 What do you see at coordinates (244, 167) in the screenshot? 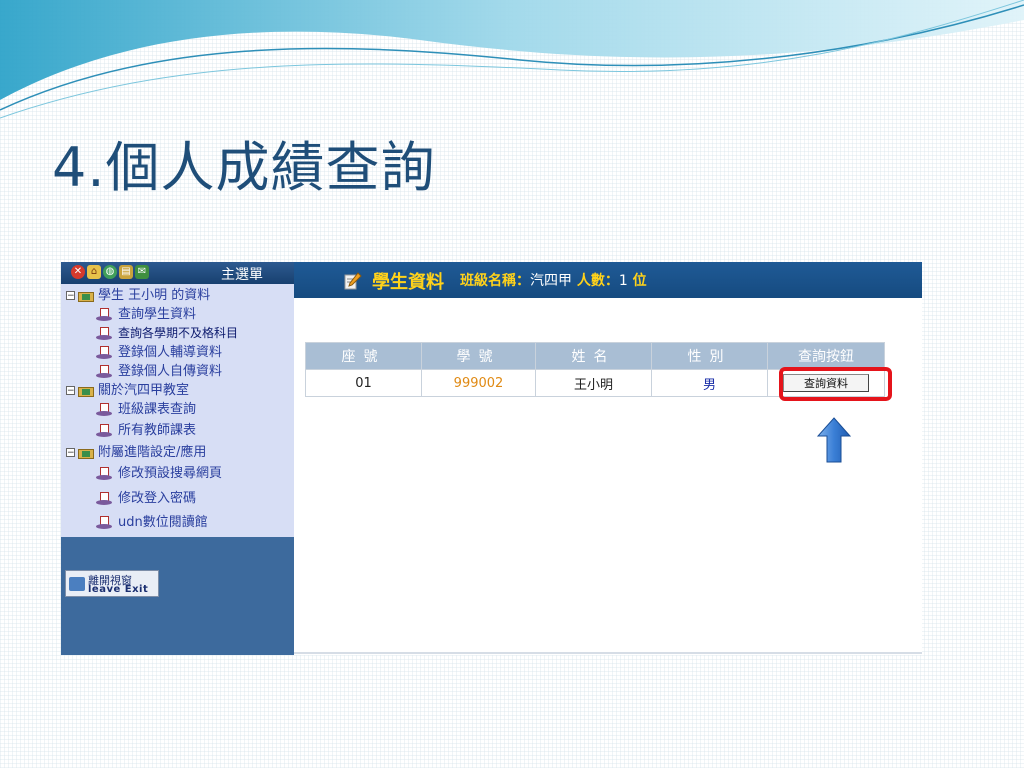
I see `slide-title: 4.個人成績查詢` at bounding box center [244, 167].